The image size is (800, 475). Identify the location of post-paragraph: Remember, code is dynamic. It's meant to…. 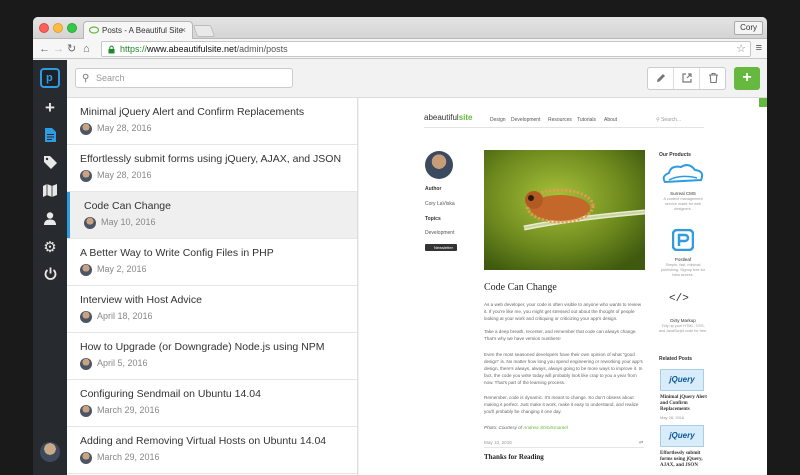
(561, 404).